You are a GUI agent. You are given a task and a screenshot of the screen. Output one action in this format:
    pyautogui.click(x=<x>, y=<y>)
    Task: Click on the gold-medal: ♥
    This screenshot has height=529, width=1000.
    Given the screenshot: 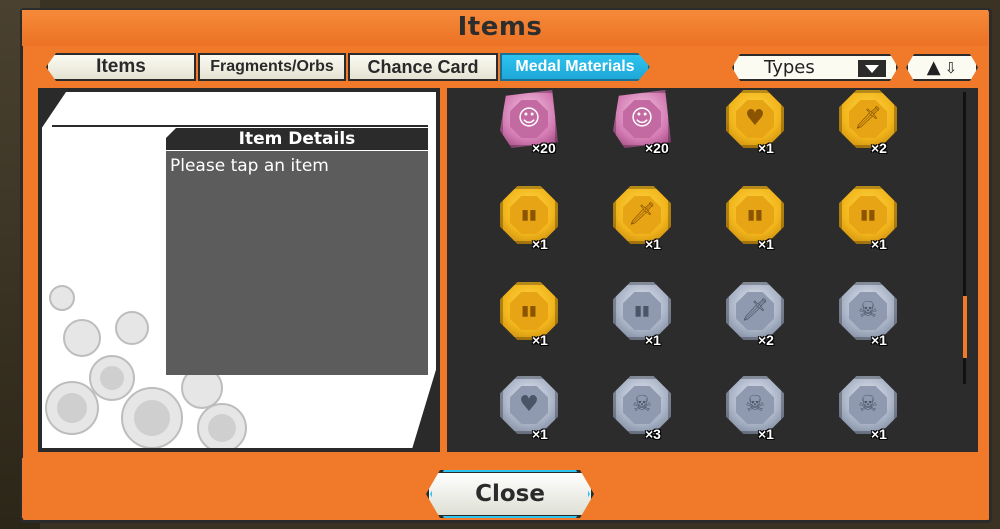 What is the action you would take?
    pyautogui.click(x=755, y=119)
    